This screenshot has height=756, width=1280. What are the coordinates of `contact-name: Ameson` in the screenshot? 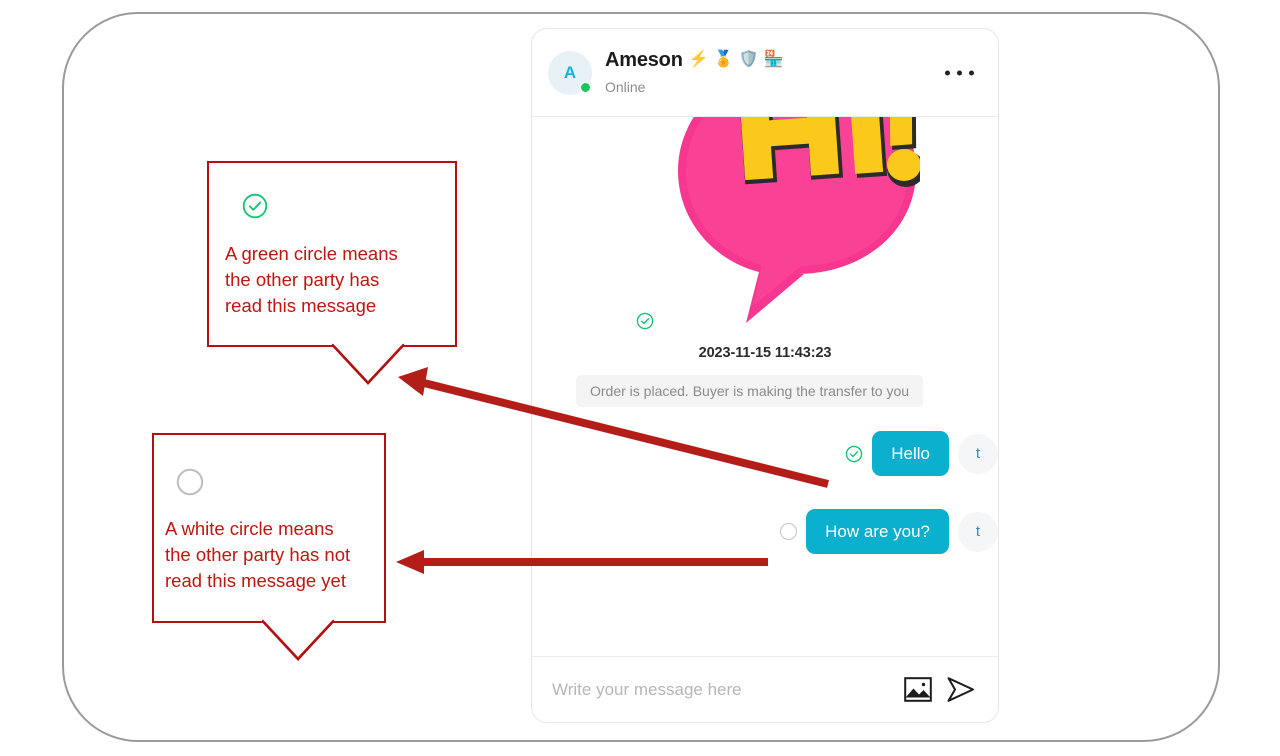 It's located at (644, 60).